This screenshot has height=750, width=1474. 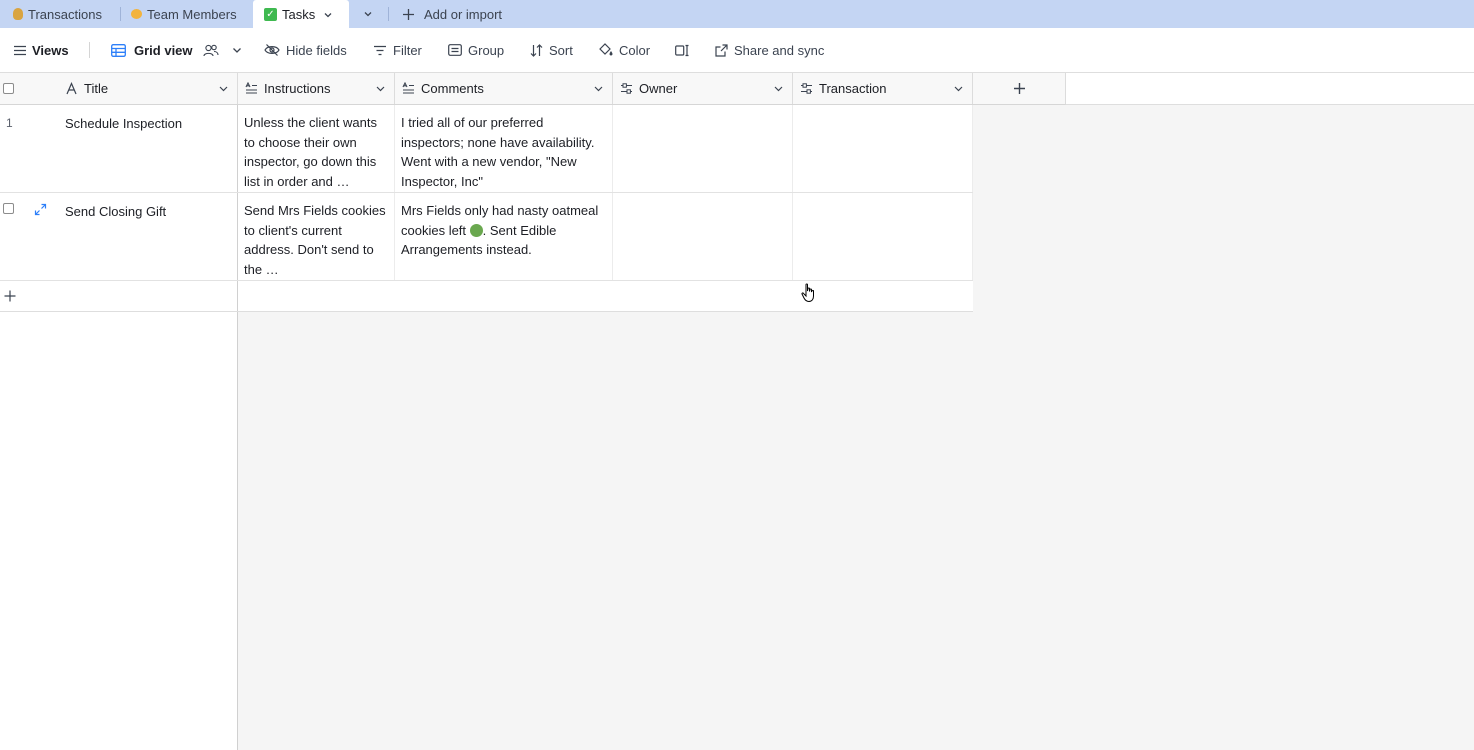 I want to click on color-button: Color, so click(x=624, y=50).